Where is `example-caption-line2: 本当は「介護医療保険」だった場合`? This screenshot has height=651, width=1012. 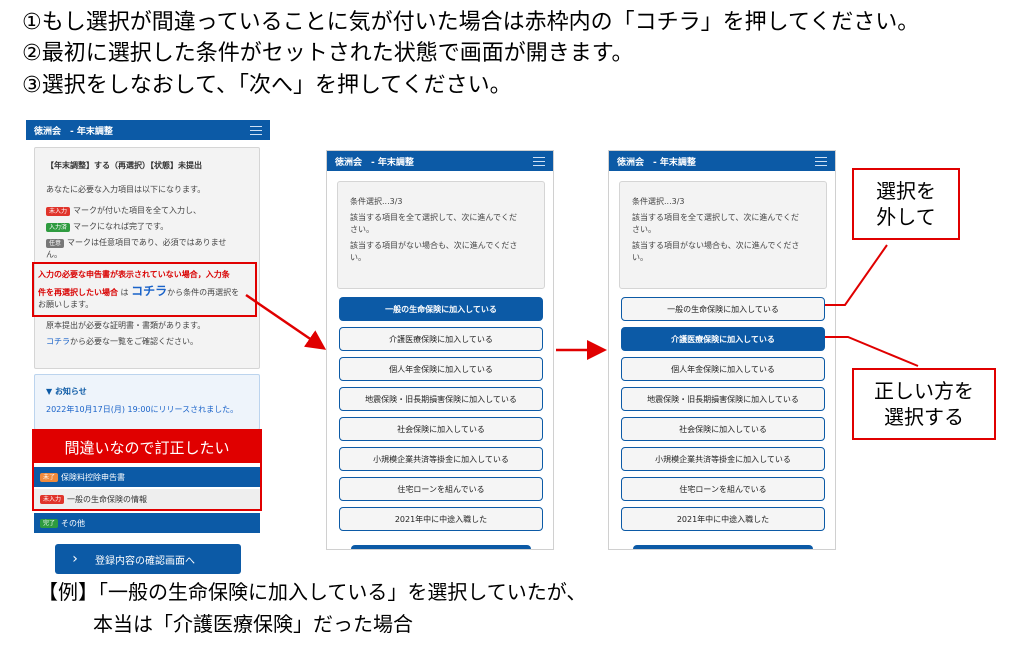 example-caption-line2: 本当は「介護医療保険」だった場合 is located at coordinates (253, 624).